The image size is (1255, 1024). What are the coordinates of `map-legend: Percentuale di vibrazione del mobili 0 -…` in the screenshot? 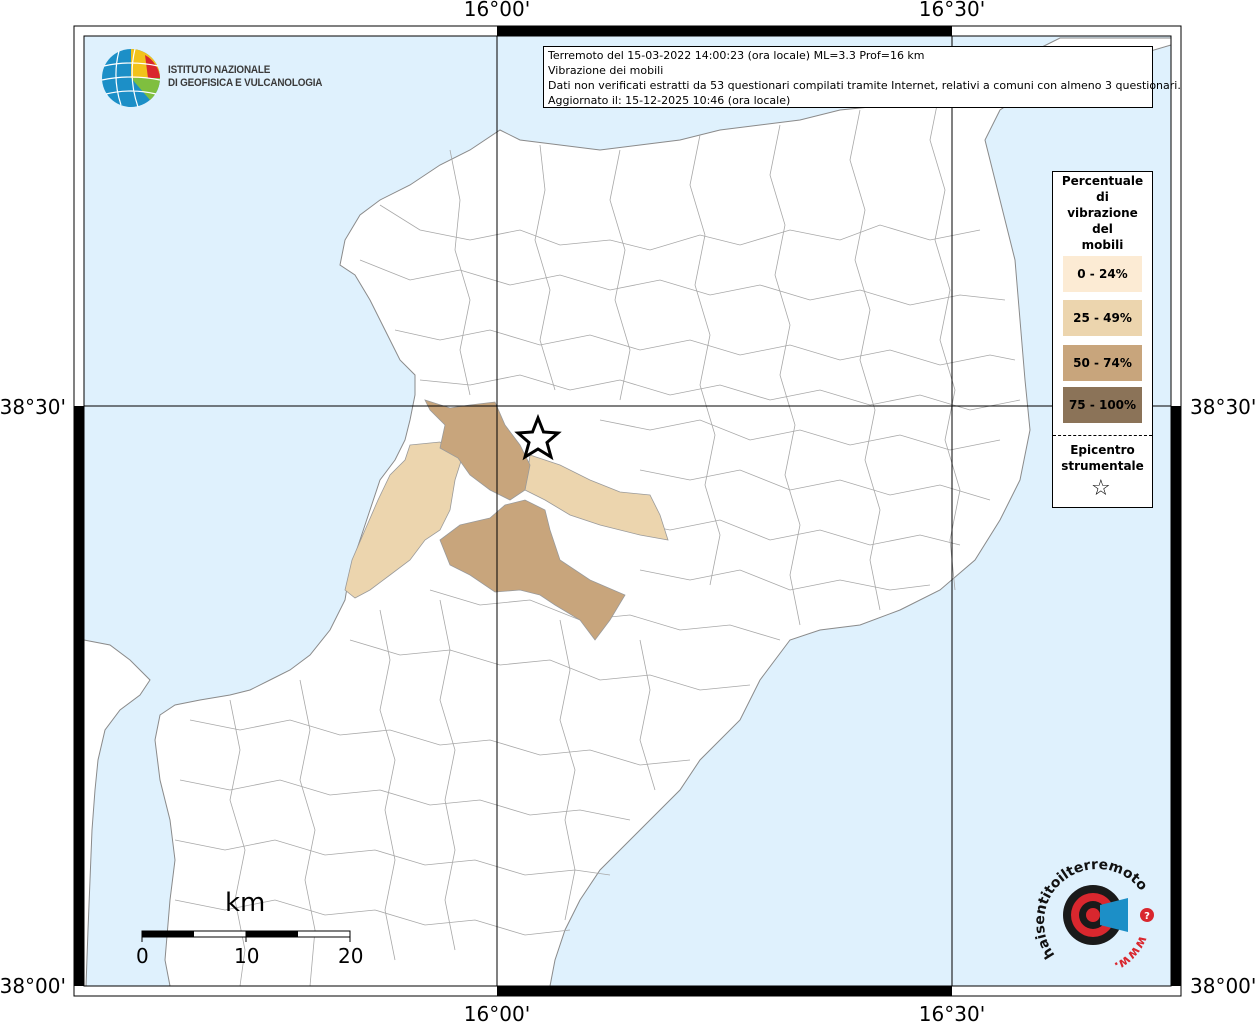 It's located at (1102, 339).